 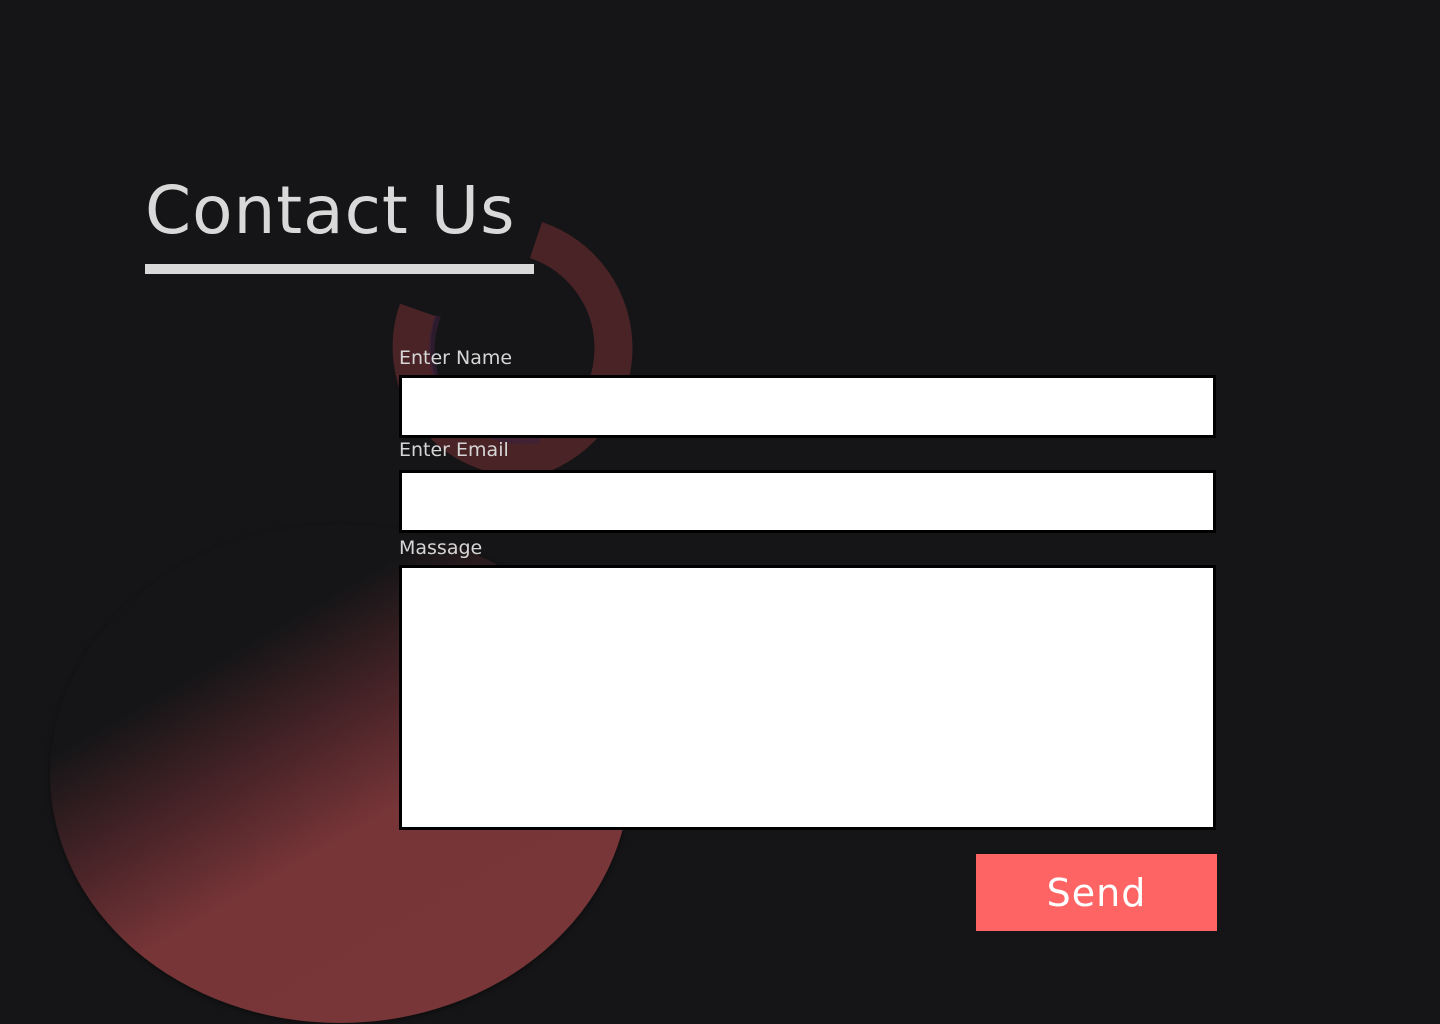 What do you see at coordinates (807, 697) in the screenshot?
I see `message-textarea` at bounding box center [807, 697].